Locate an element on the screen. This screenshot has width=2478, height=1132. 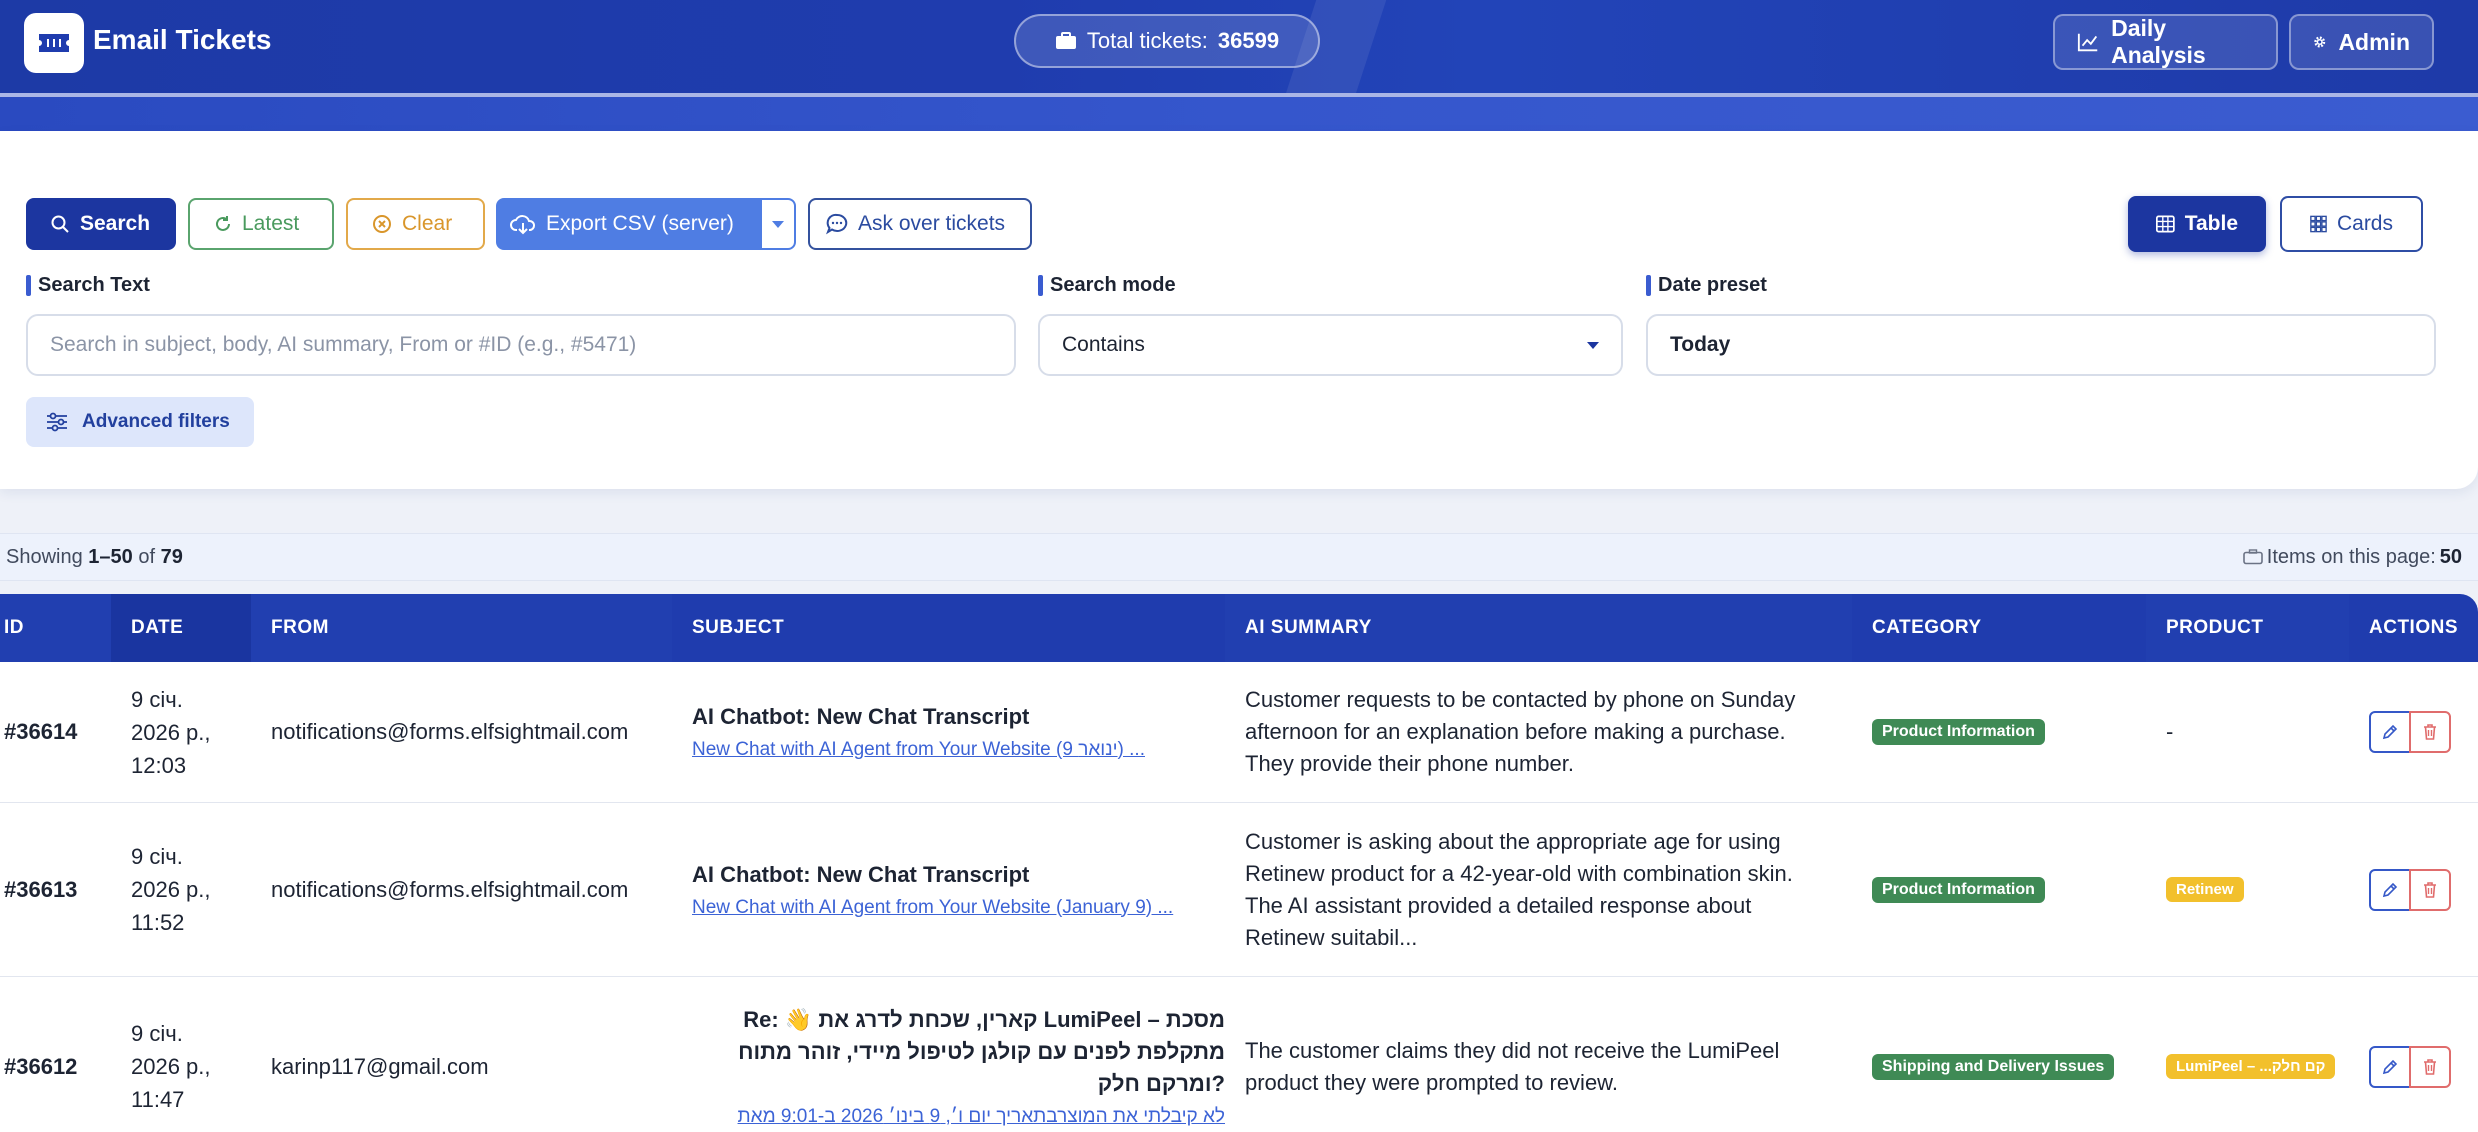
admin-button: Admin is located at coordinates (2361, 42).